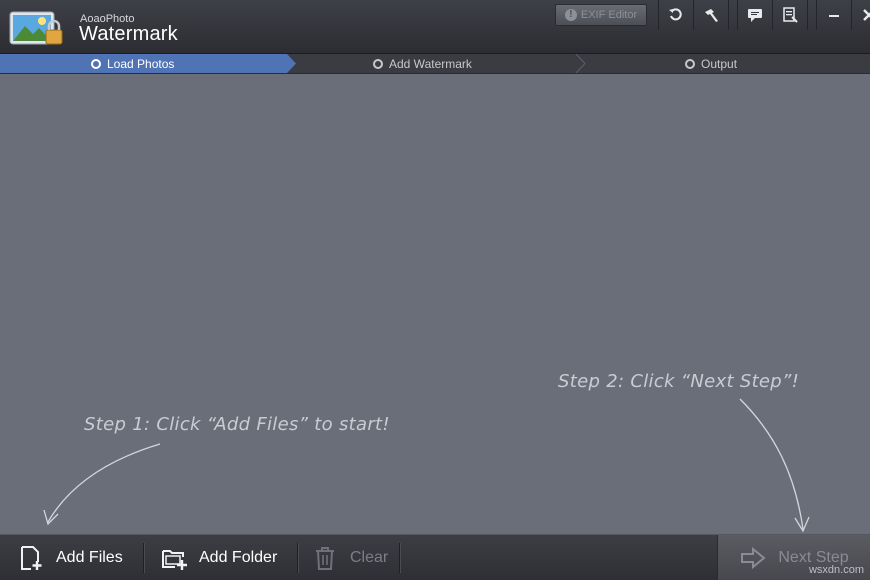 The image size is (870, 580). What do you see at coordinates (31, 558) in the screenshot?
I see `add-file-icon` at bounding box center [31, 558].